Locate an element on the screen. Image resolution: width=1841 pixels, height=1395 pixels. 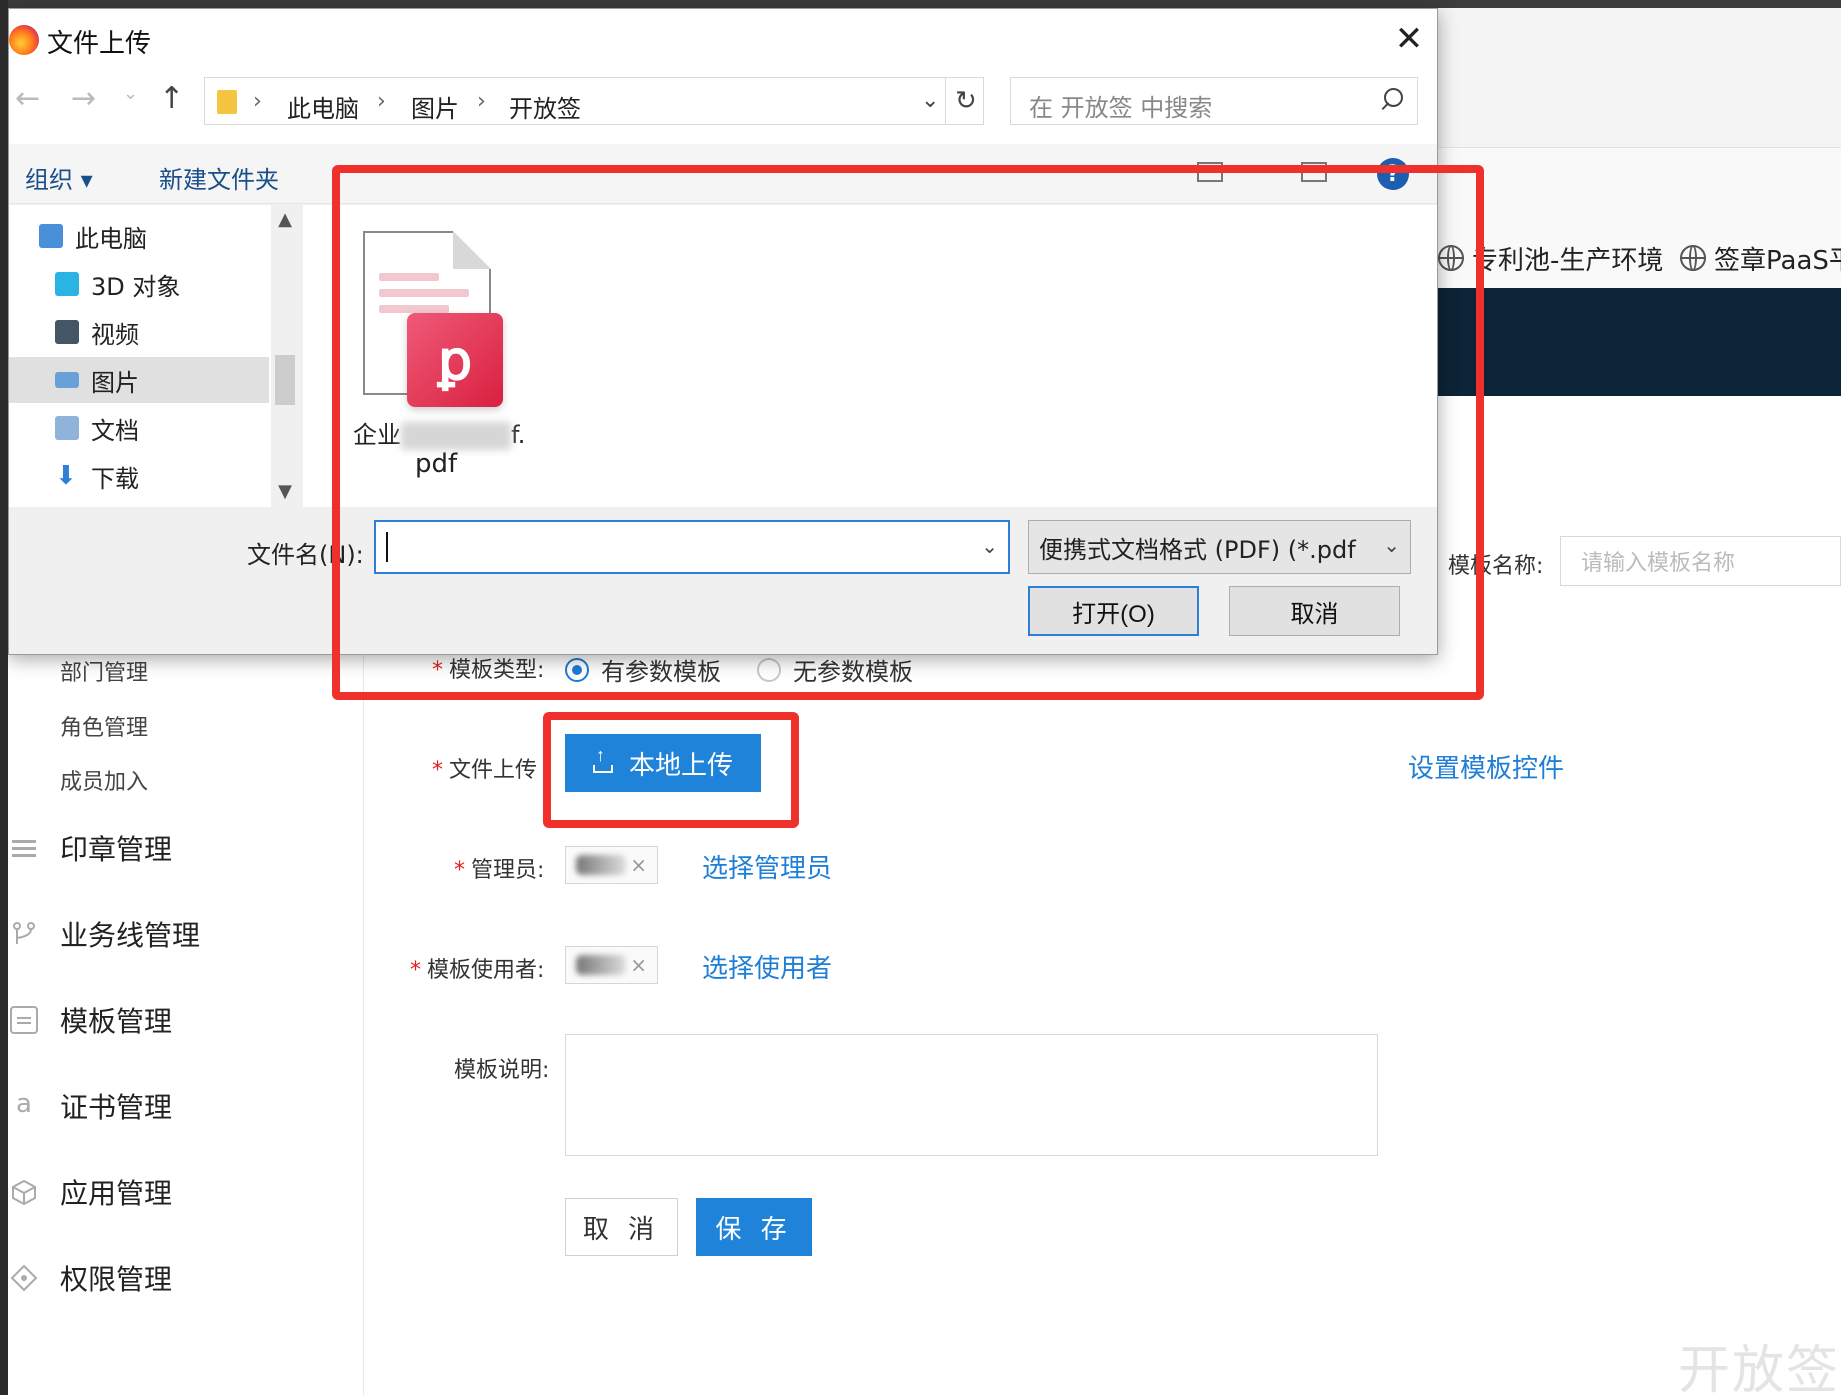
file-type-select: 便携式文档格式 (PDF) (*.pdf ⌄ is located at coordinates (1219, 547).